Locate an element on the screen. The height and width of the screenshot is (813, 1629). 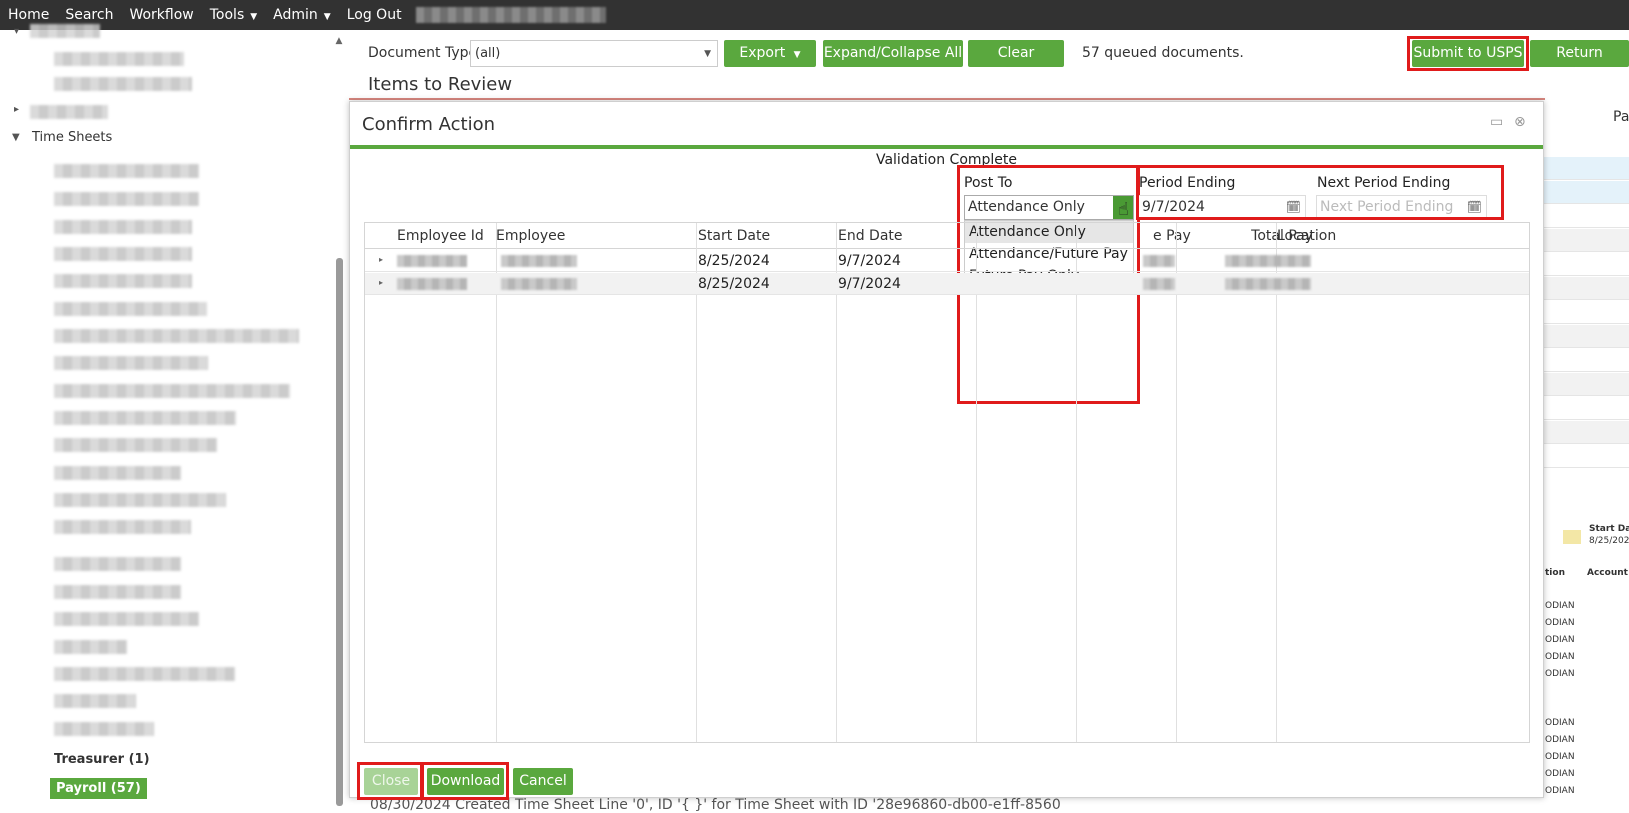
col-start-date: Start Date is located at coordinates (734, 236).